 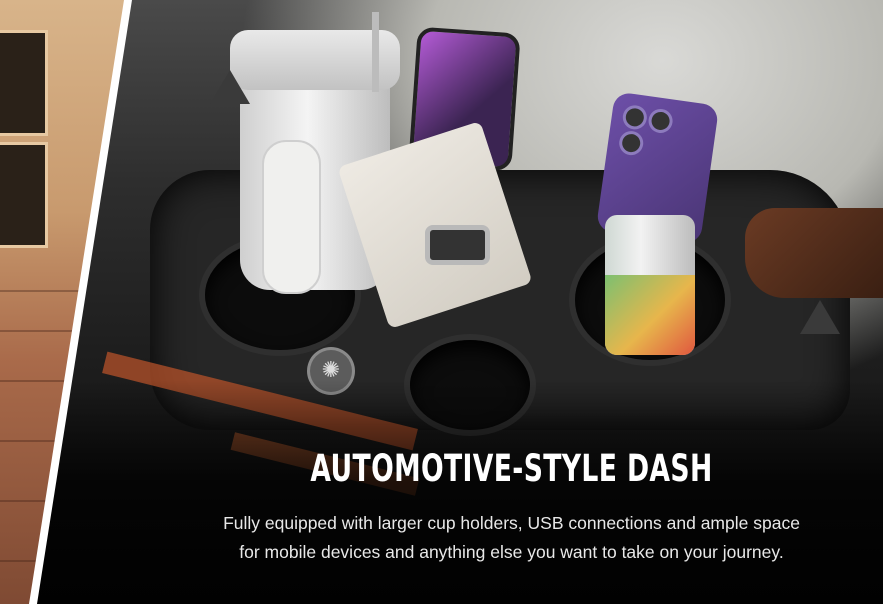 I want to click on tumbler-straw, so click(x=375, y=52).